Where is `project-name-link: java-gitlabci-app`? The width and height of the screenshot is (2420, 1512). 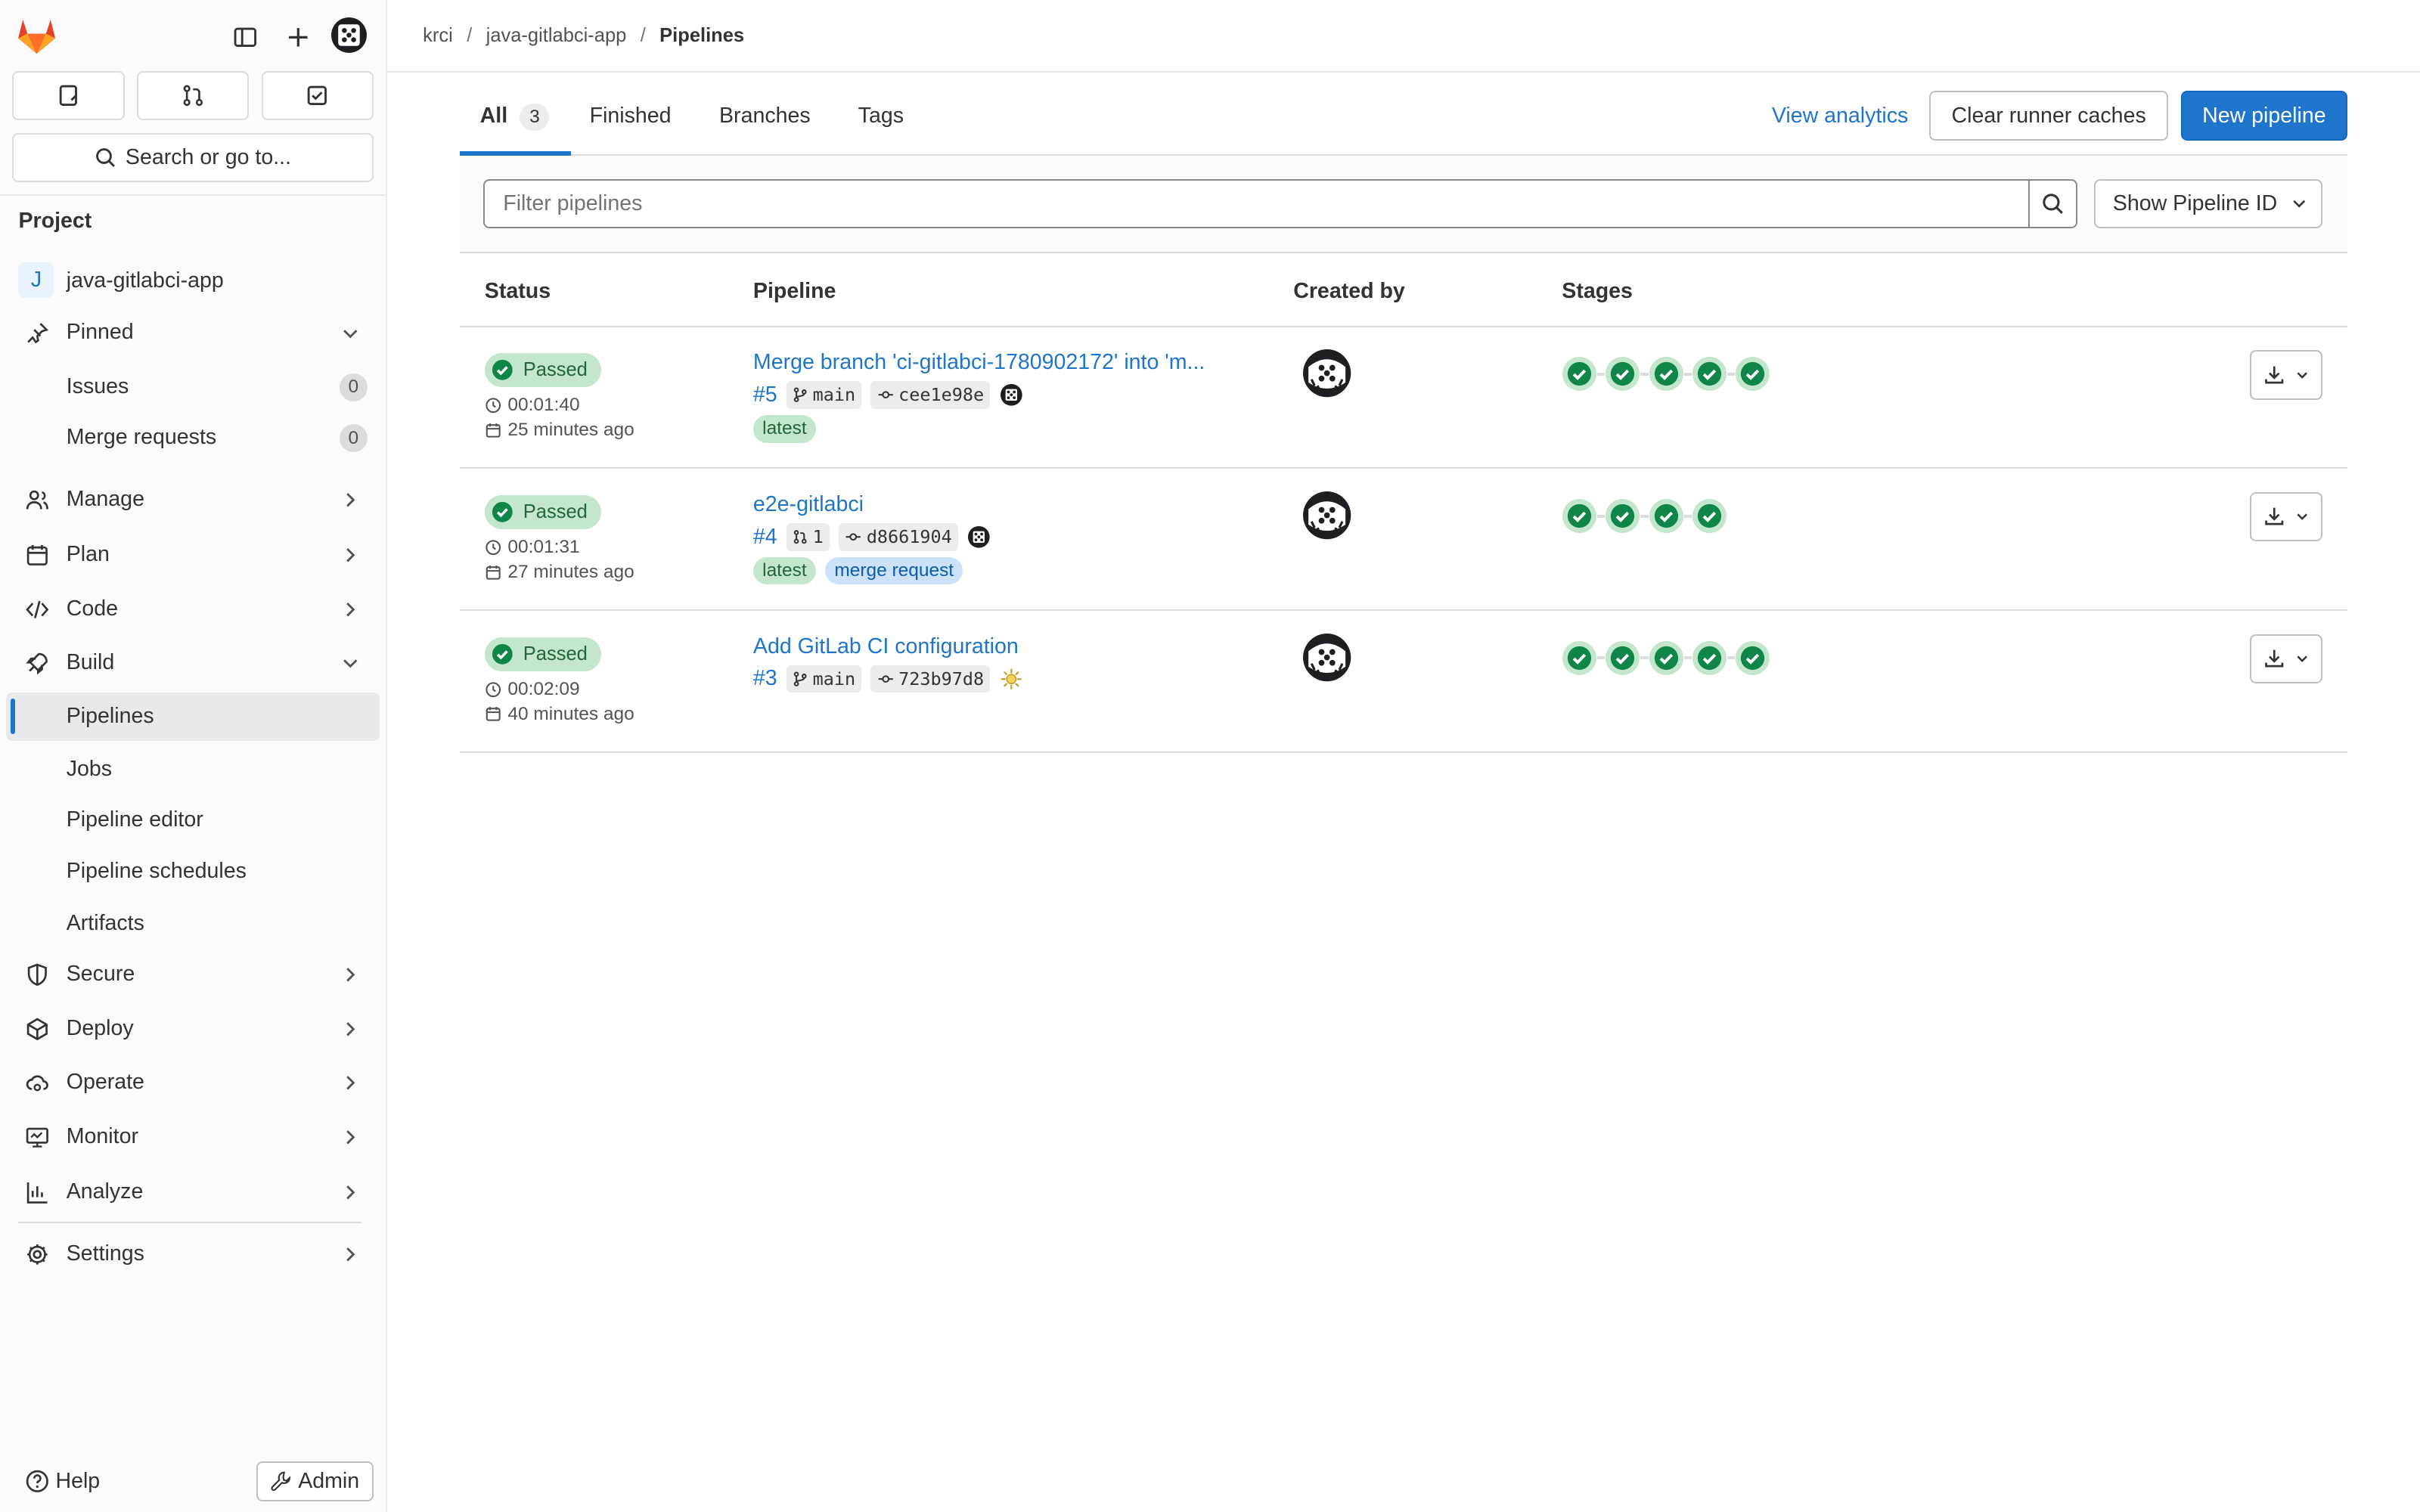 project-name-link: java-gitlabci-app is located at coordinates (145, 280).